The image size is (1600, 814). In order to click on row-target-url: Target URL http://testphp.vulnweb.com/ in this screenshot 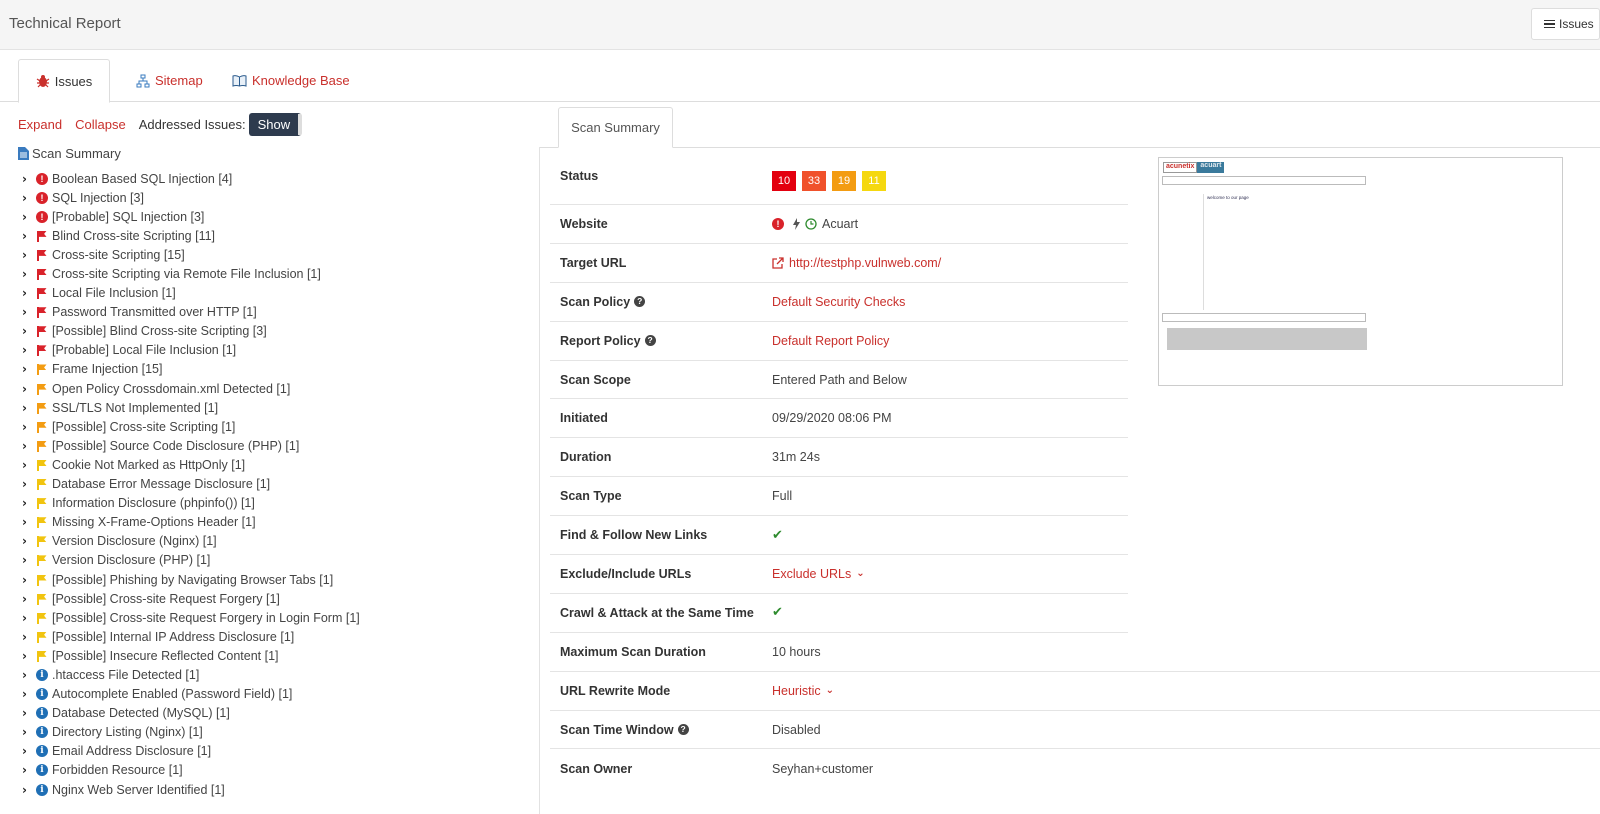, I will do `click(839, 263)`.